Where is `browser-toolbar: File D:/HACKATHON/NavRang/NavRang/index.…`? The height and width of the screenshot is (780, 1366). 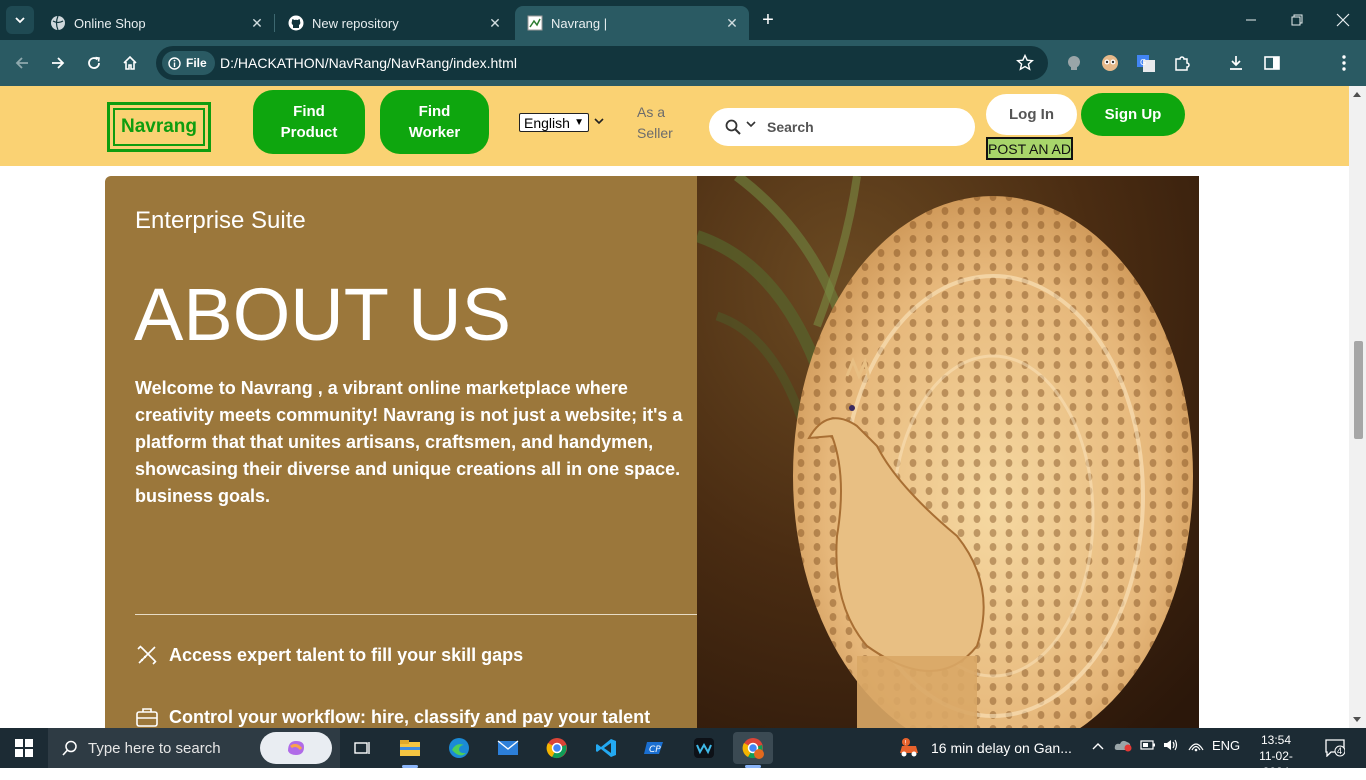
browser-toolbar: File D:/HACKATHON/NavRang/NavRang/index.… is located at coordinates (683, 76).